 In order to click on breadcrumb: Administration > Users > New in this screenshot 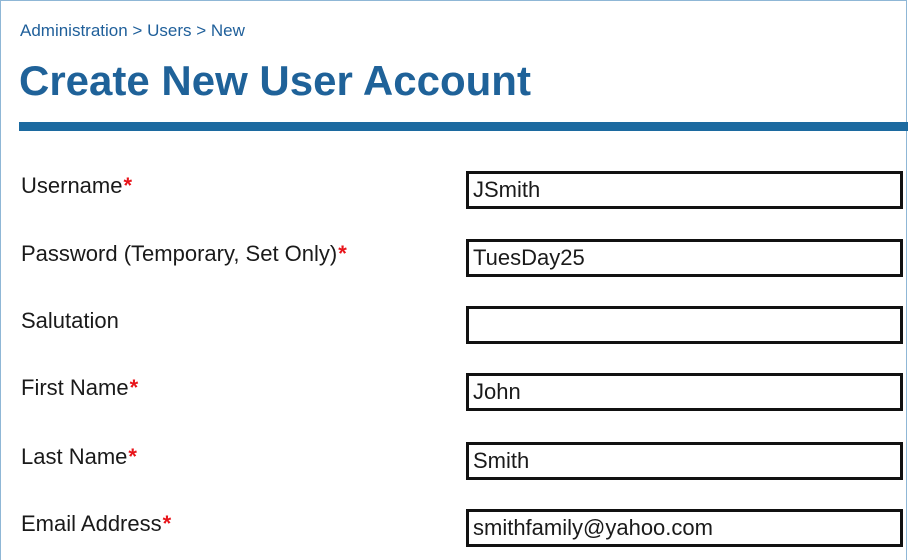, I will do `click(132, 30)`.